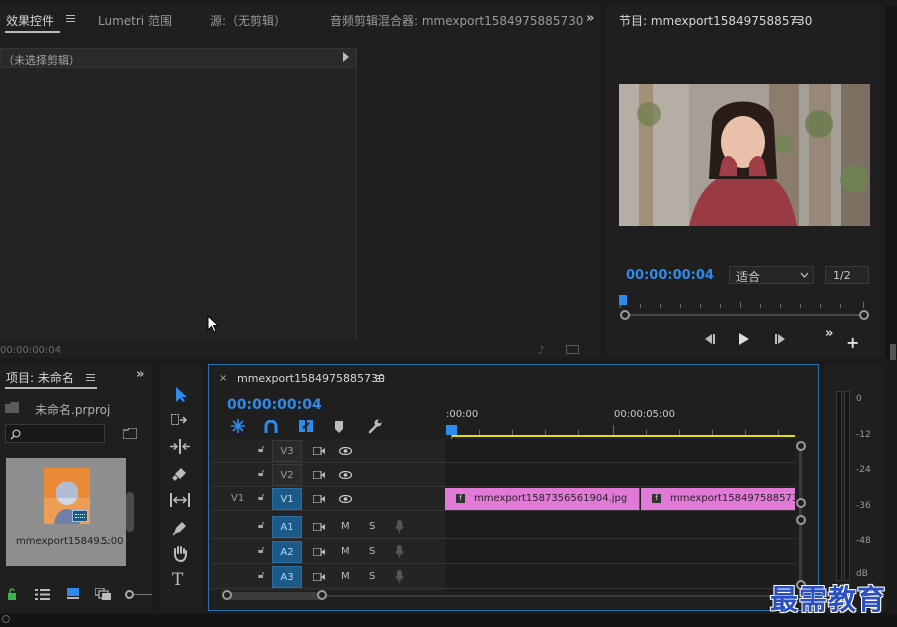 Image resolution: width=897 pixels, height=627 pixels. Describe the element at coordinates (180, 527) in the screenshot. I see `pen-tool-icon` at that location.